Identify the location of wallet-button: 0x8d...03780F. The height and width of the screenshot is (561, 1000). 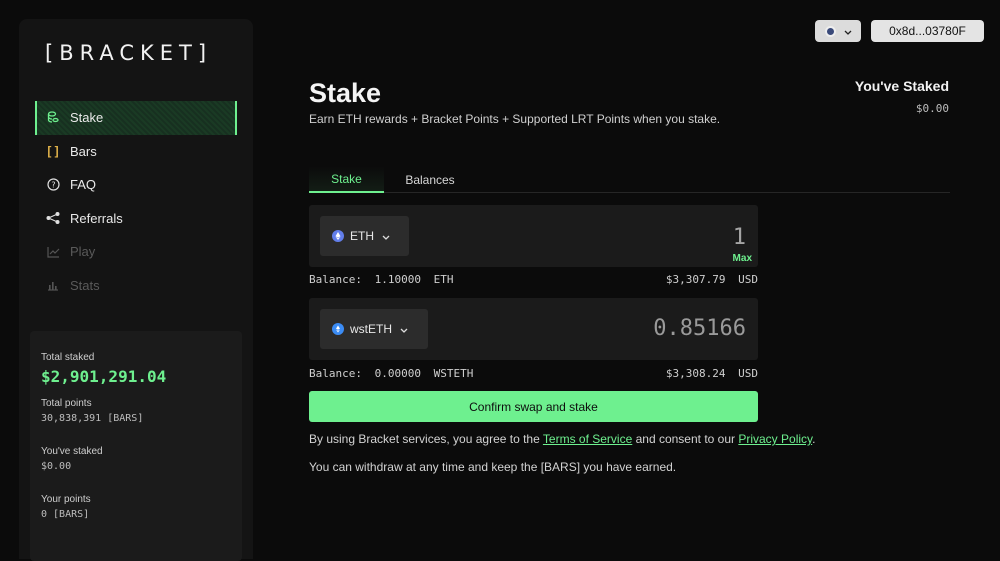
(927, 31).